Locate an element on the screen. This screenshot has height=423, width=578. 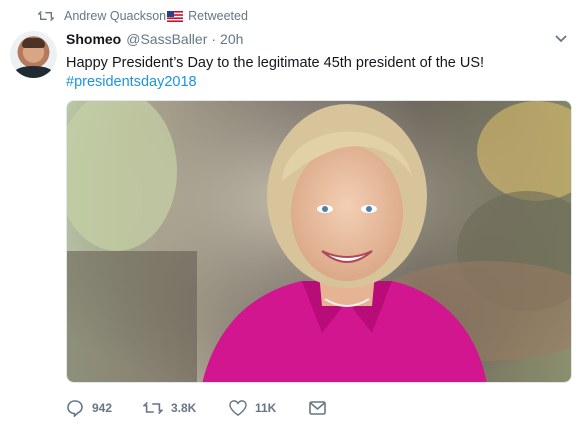
envelope-icon is located at coordinates (317, 408).